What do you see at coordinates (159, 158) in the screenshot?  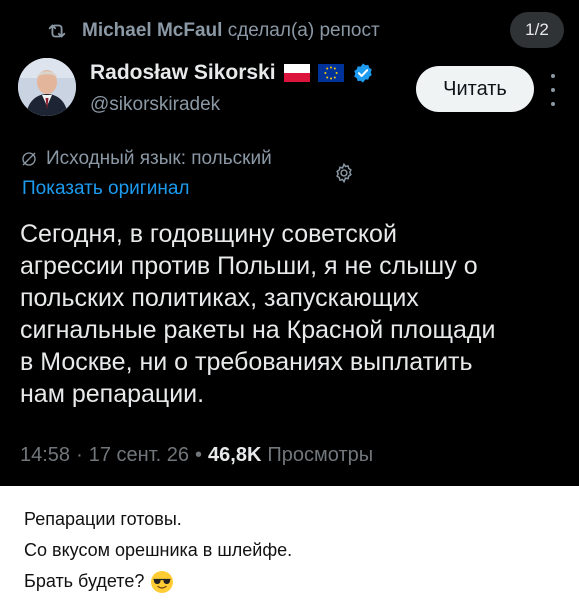 I see `source-language-text: Исходный язык: польский` at bounding box center [159, 158].